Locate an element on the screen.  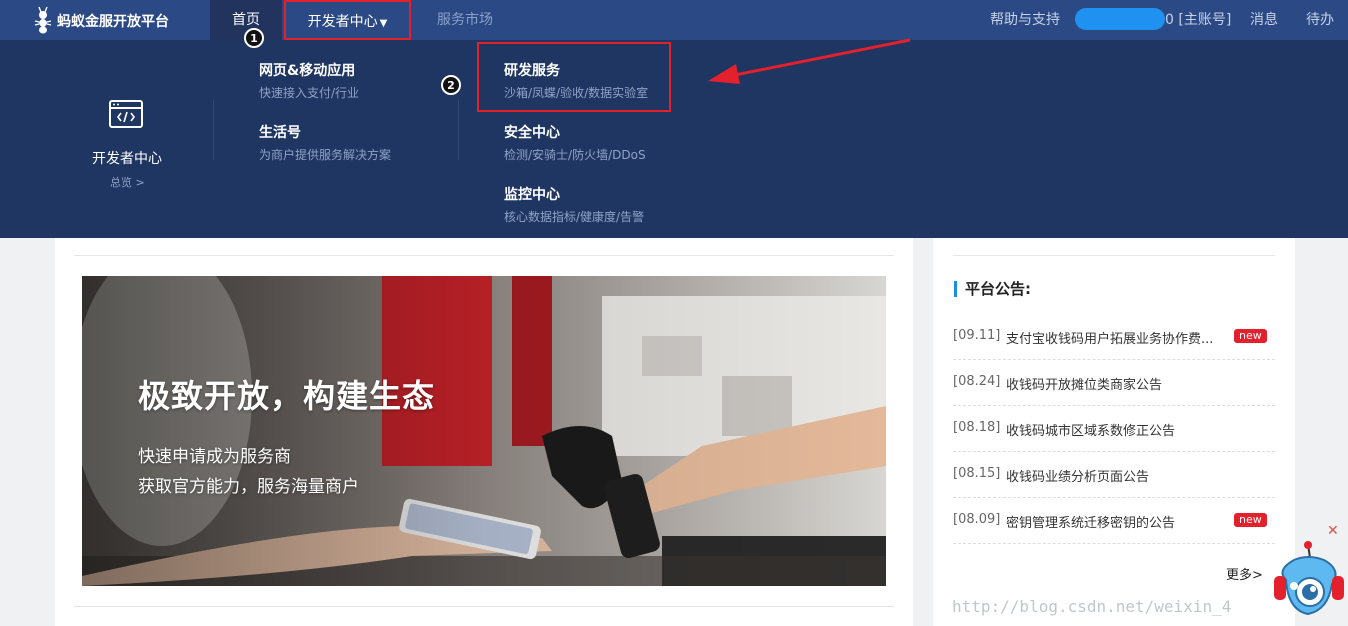
announcement-title: 收钱码城市区域系数修正公告 is located at coordinates (1090, 429).